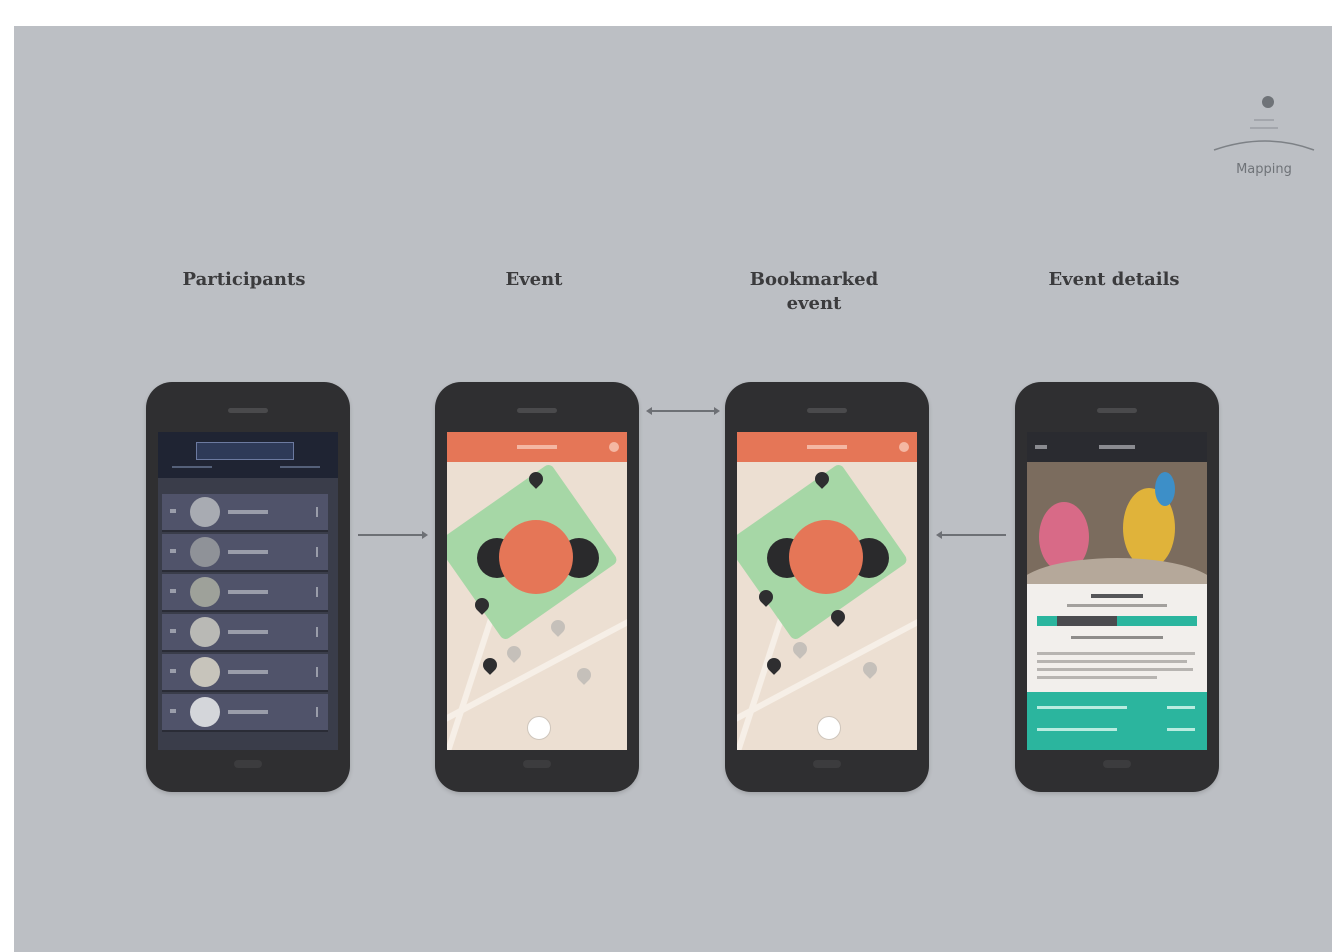 This screenshot has width=1332, height=952. Describe the element at coordinates (245, 451) in the screenshot. I see `participants-title-bar` at that location.